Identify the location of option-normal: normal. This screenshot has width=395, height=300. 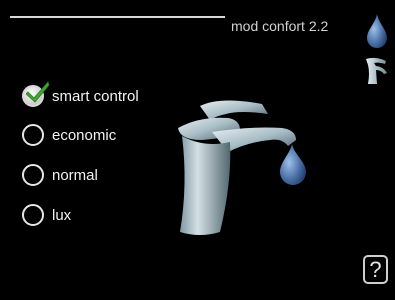
(60, 175).